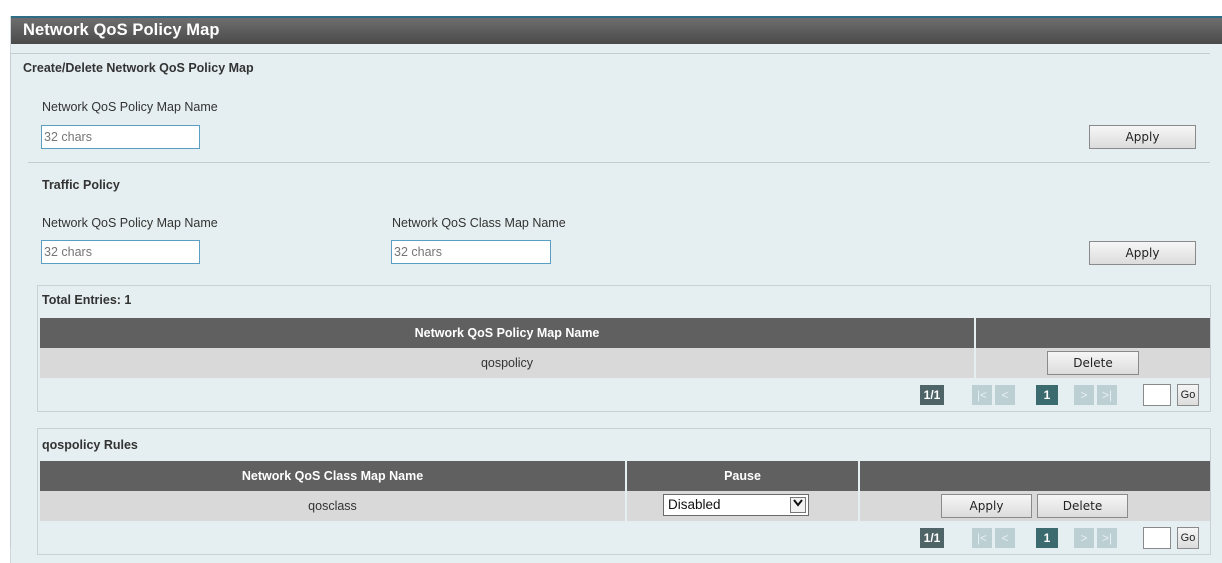 The height and width of the screenshot is (563, 1222). What do you see at coordinates (736, 505) in the screenshot?
I see `pause-select: Disabled` at bounding box center [736, 505].